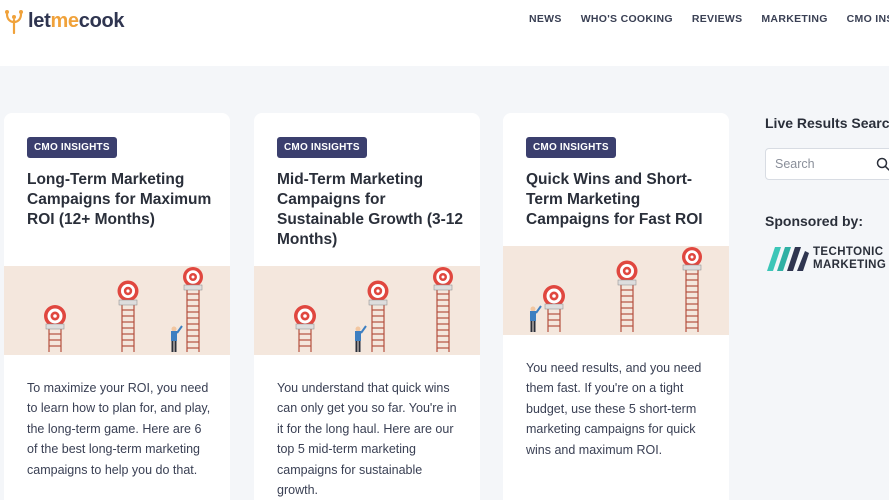  I want to click on nav-item-whos-cooking: WHO'S COOKING, so click(627, 19).